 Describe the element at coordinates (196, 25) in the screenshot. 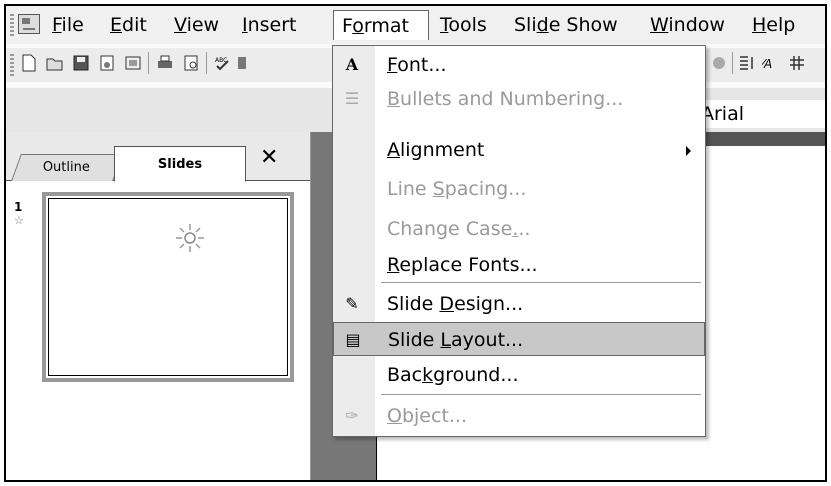

I see `menu-view: View` at that location.